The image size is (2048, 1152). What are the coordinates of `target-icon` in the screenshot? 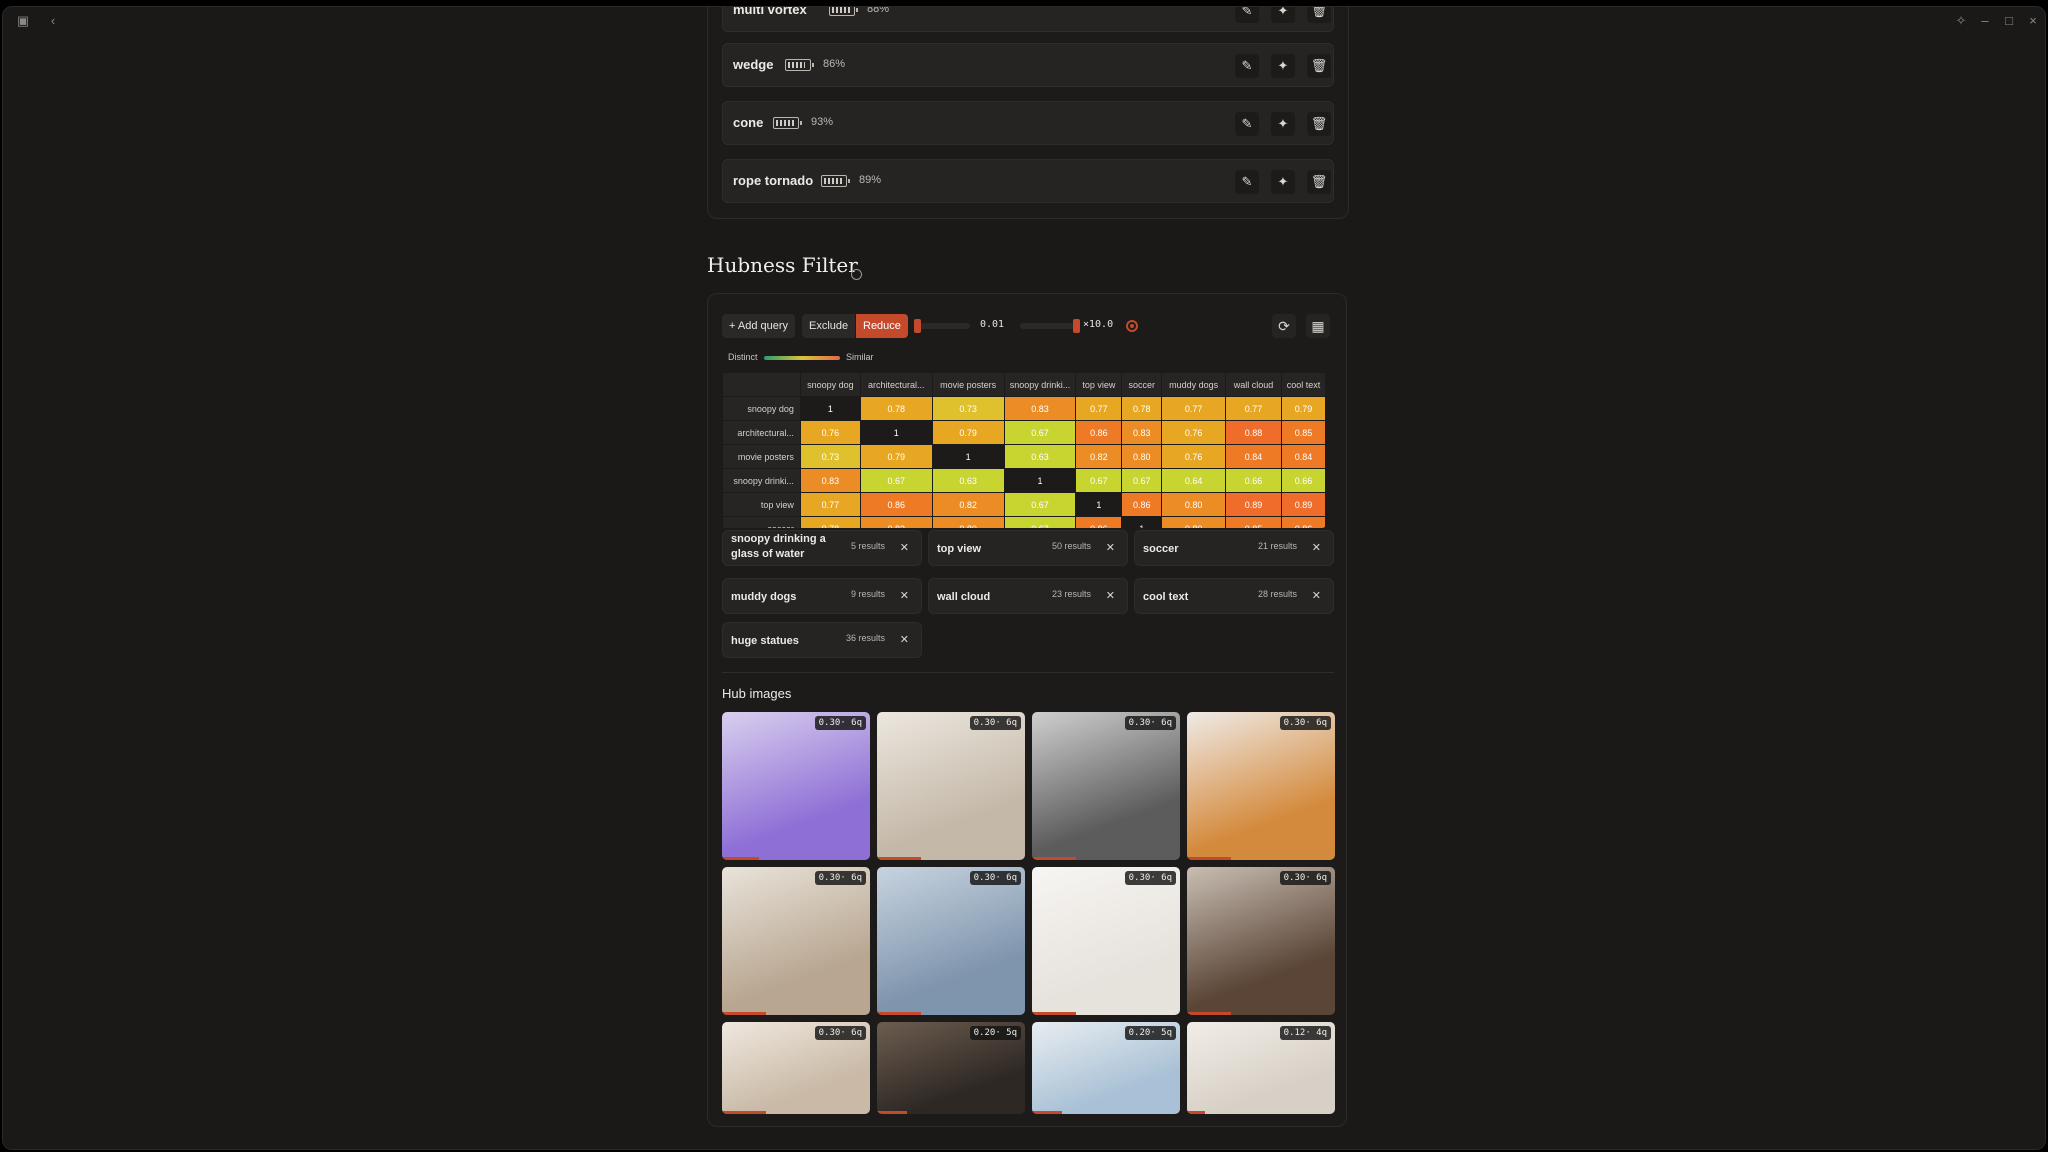 It's located at (1132, 326).